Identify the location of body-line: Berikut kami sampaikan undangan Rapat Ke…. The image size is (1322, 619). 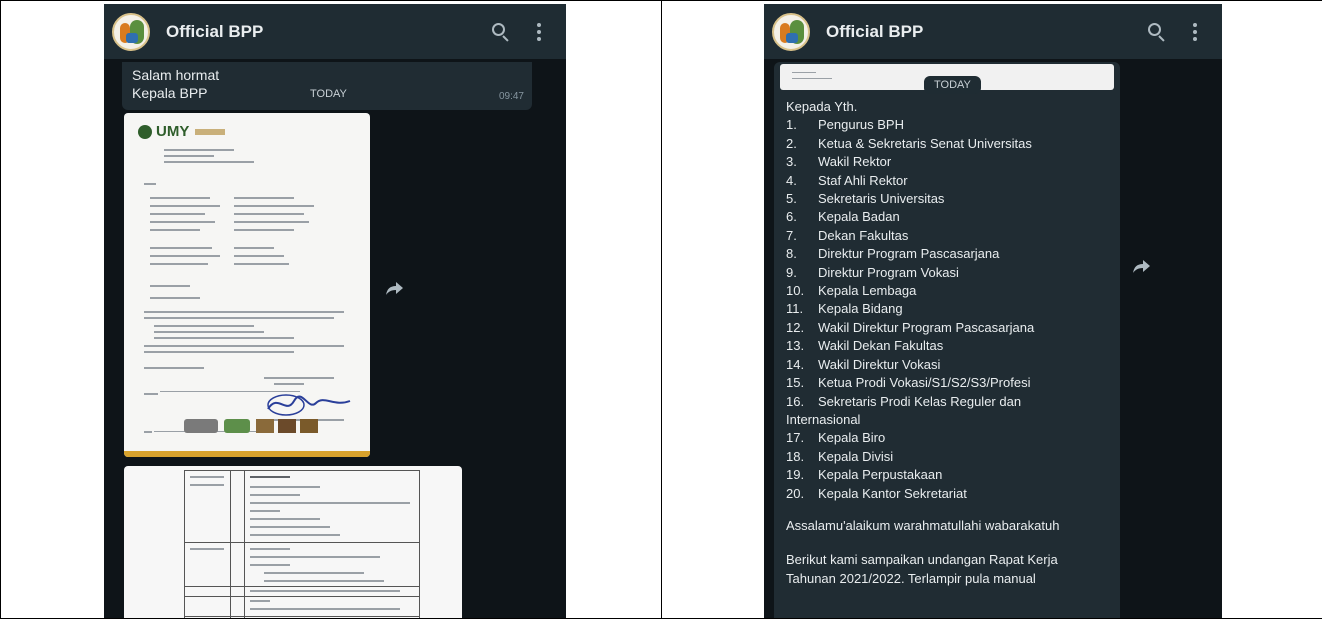
(922, 560).